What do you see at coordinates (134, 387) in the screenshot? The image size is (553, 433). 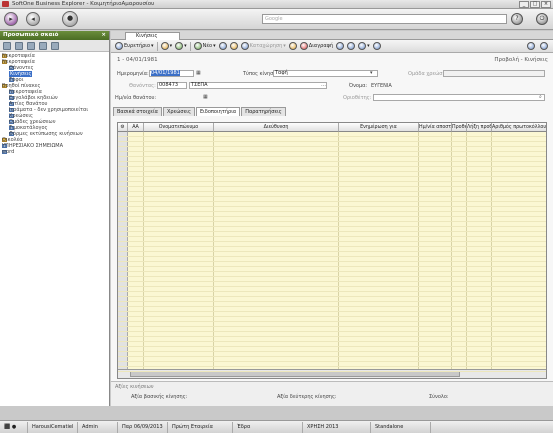 I see `values-section-title: Αξίες κινήσεων` at bounding box center [134, 387].